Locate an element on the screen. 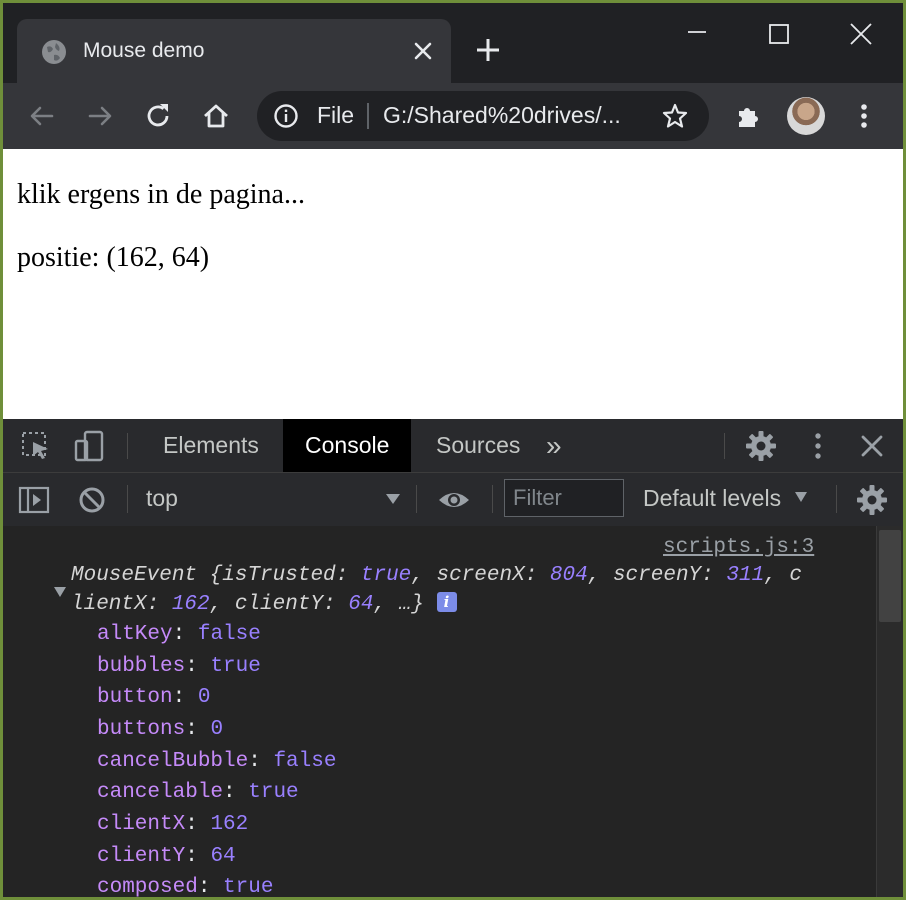 The height and width of the screenshot is (900, 906). tab-title: Mouse demo is located at coordinates (144, 50).